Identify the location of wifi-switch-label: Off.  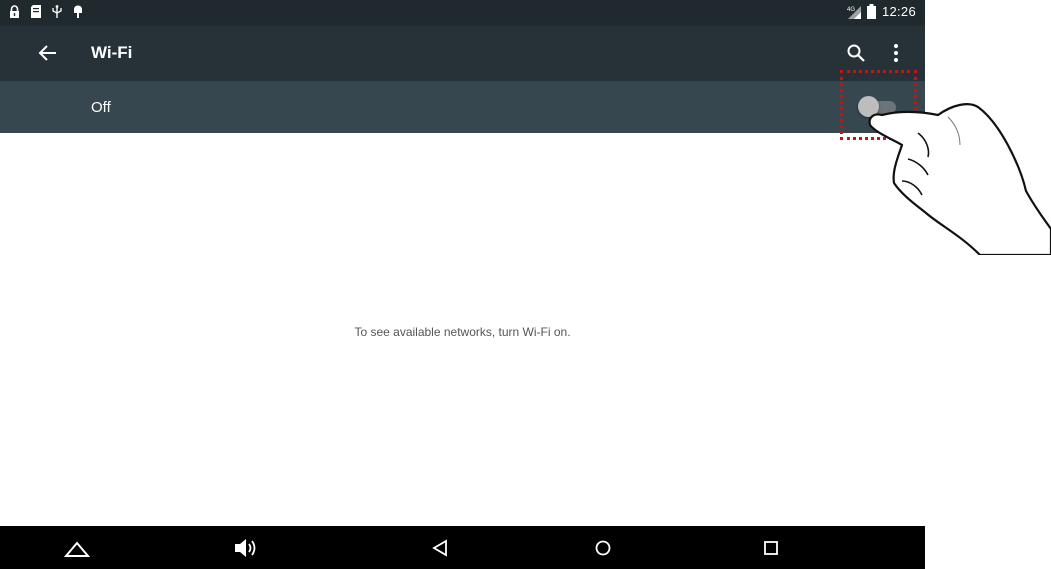
(101, 107).